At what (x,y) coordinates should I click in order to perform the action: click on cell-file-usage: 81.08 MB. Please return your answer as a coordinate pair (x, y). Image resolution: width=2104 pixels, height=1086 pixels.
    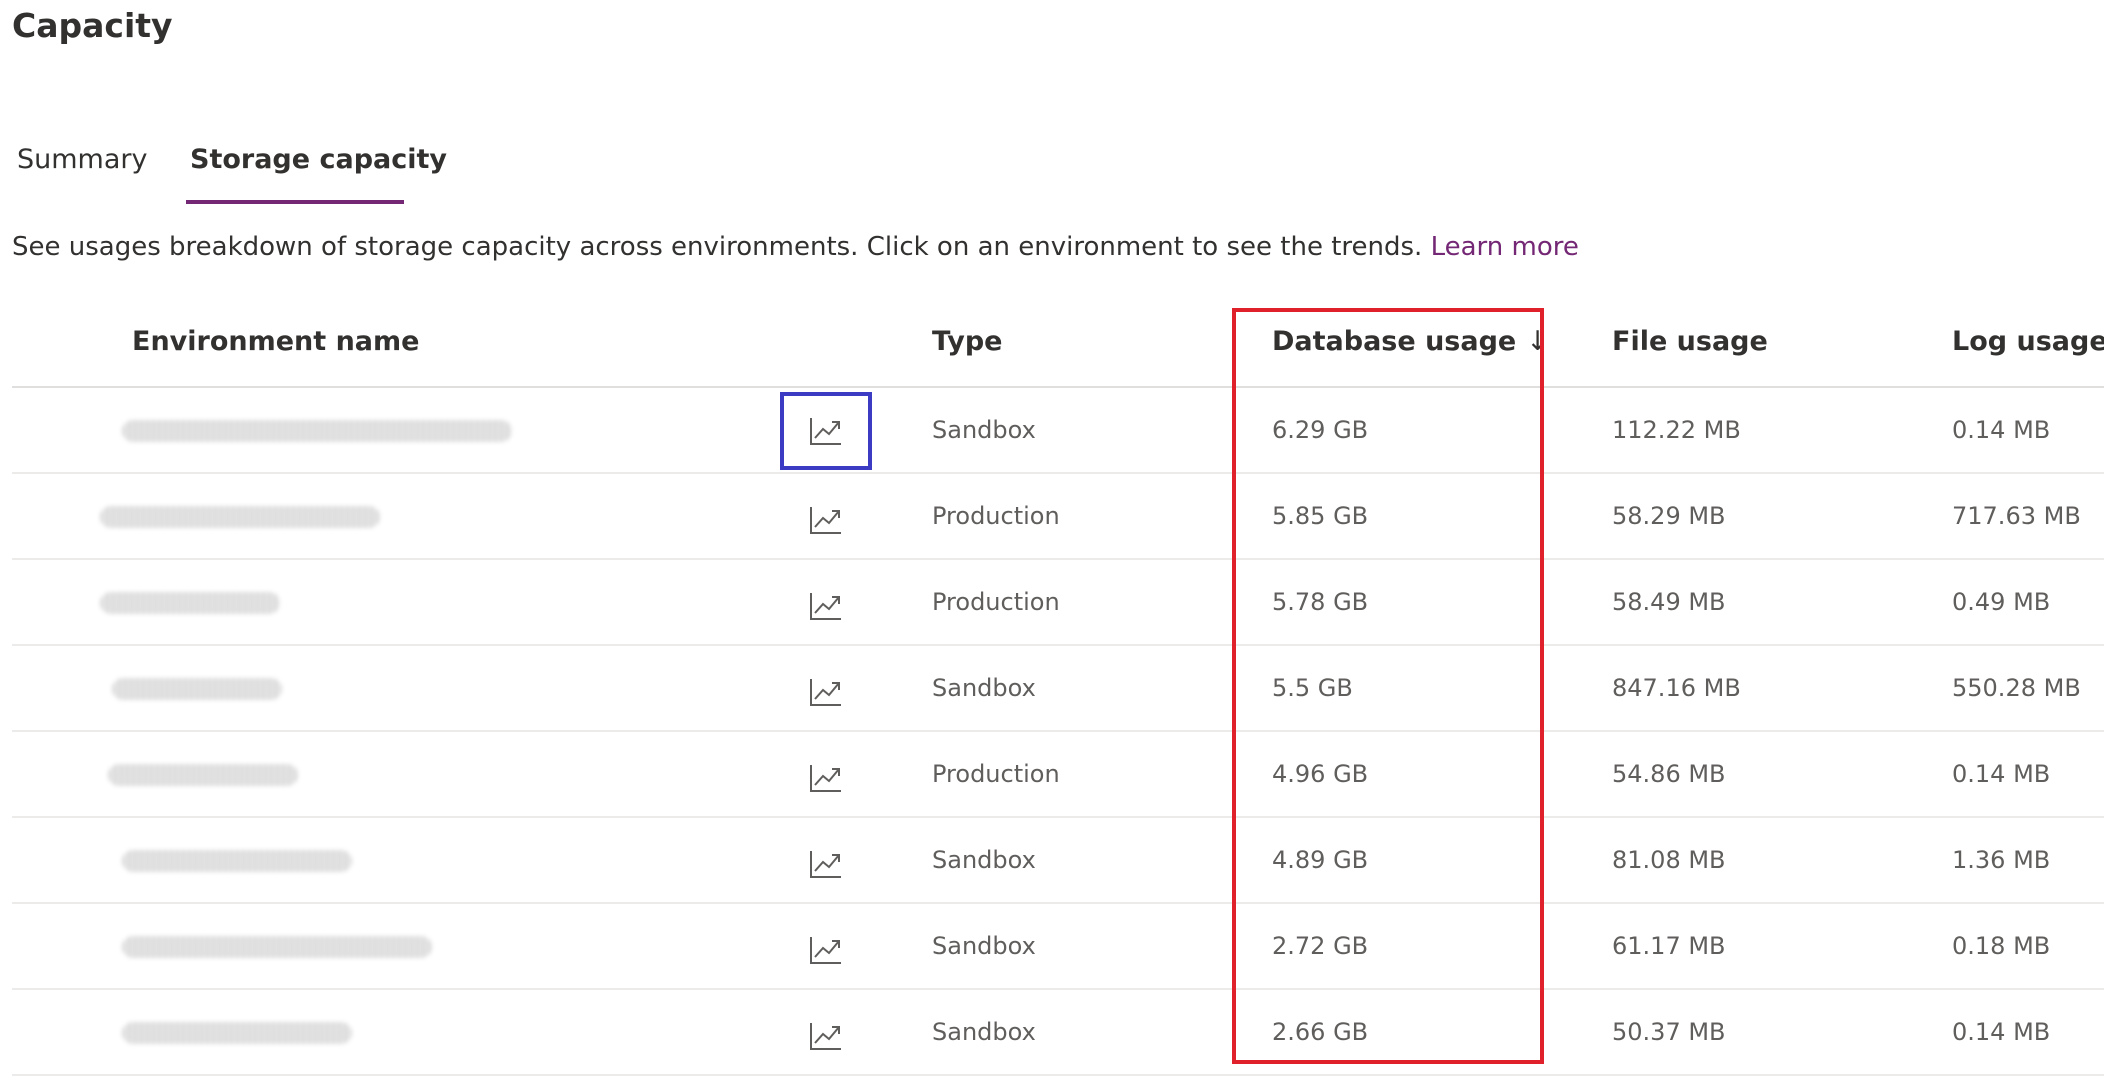
    Looking at the image, I should click on (1669, 860).